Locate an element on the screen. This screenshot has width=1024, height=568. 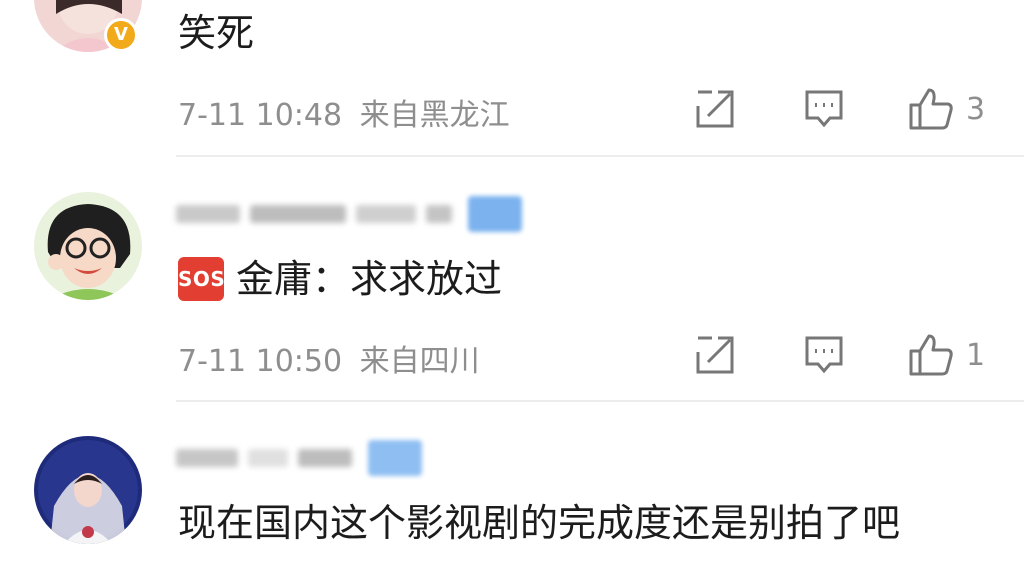
comment-meta: 7-11 10:48 来自黑龙江 is located at coordinates (344, 112).